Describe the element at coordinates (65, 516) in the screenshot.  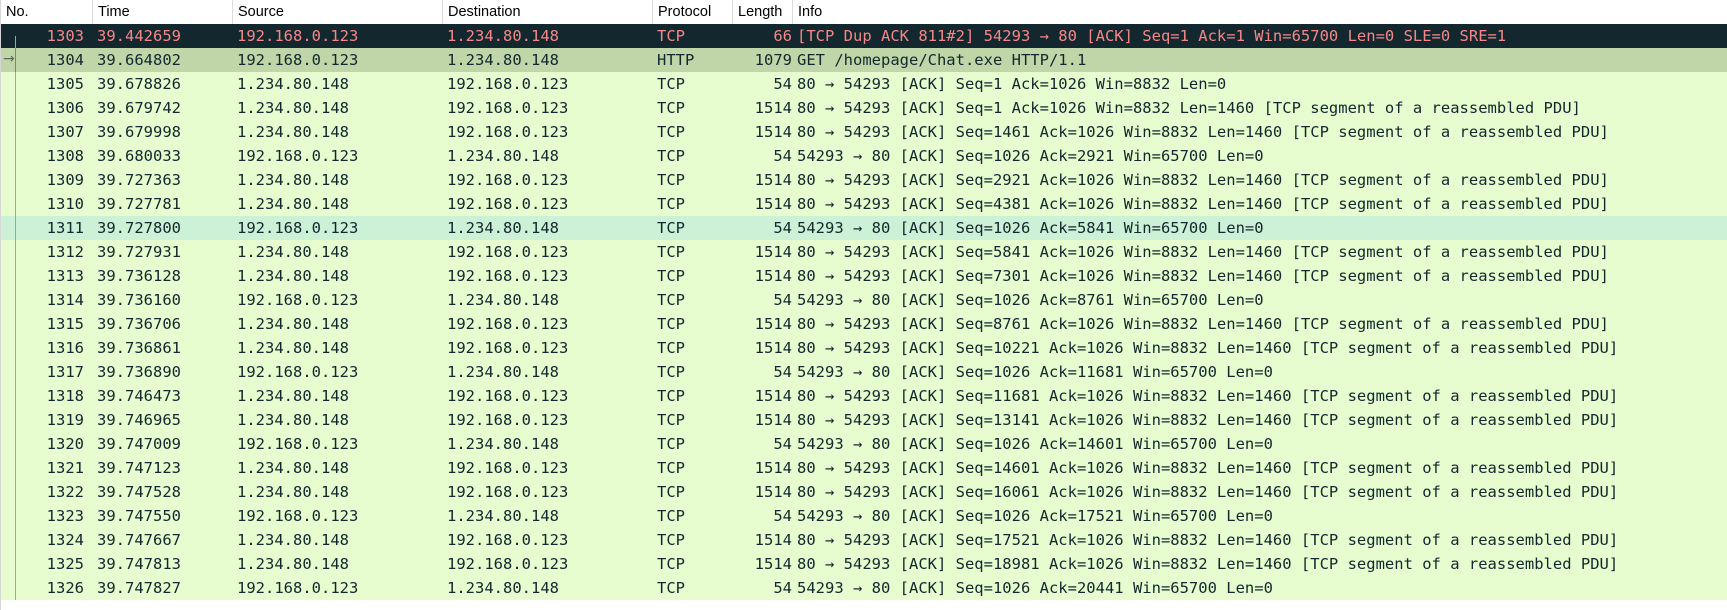
I see `packet-number: 1323` at that location.